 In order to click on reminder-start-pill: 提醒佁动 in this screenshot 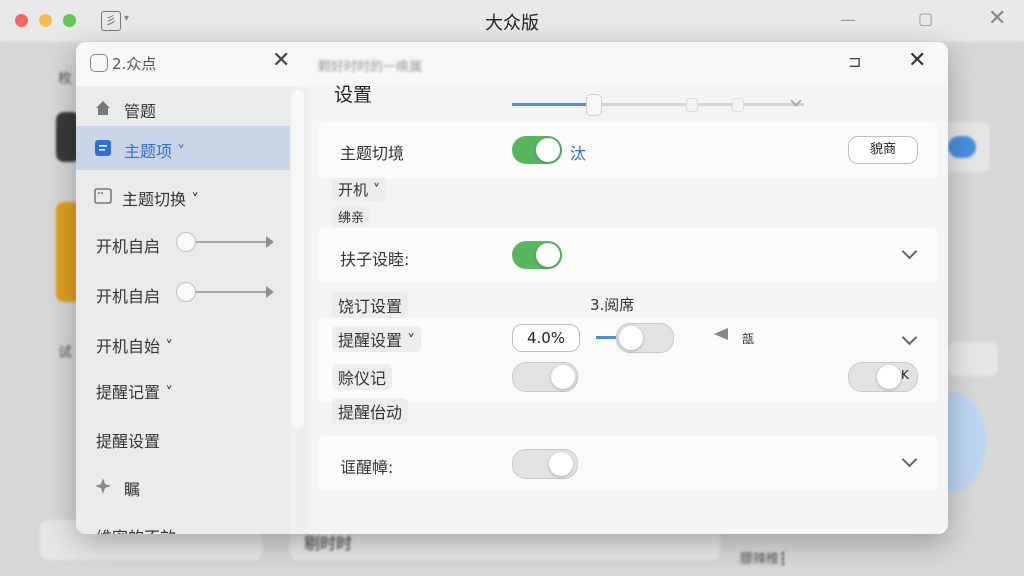, I will do `click(370, 411)`.